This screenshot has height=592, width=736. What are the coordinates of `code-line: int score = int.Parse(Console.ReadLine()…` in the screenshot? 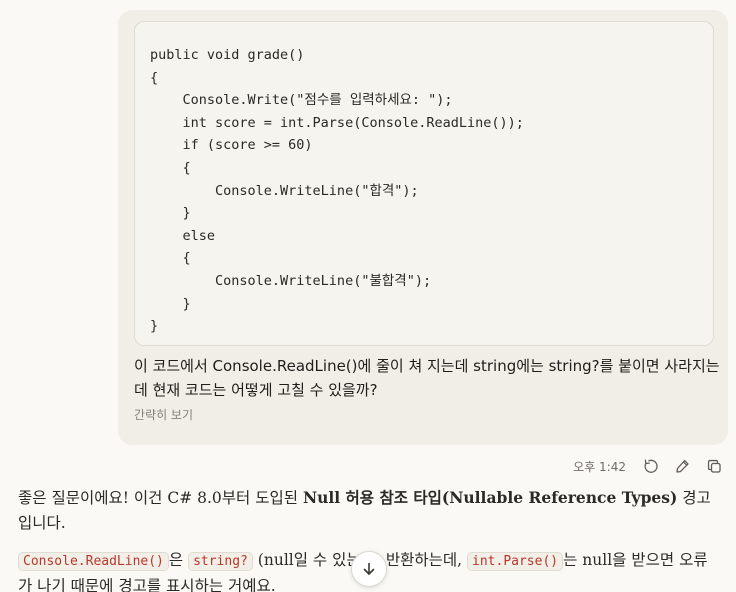 It's located at (337, 122).